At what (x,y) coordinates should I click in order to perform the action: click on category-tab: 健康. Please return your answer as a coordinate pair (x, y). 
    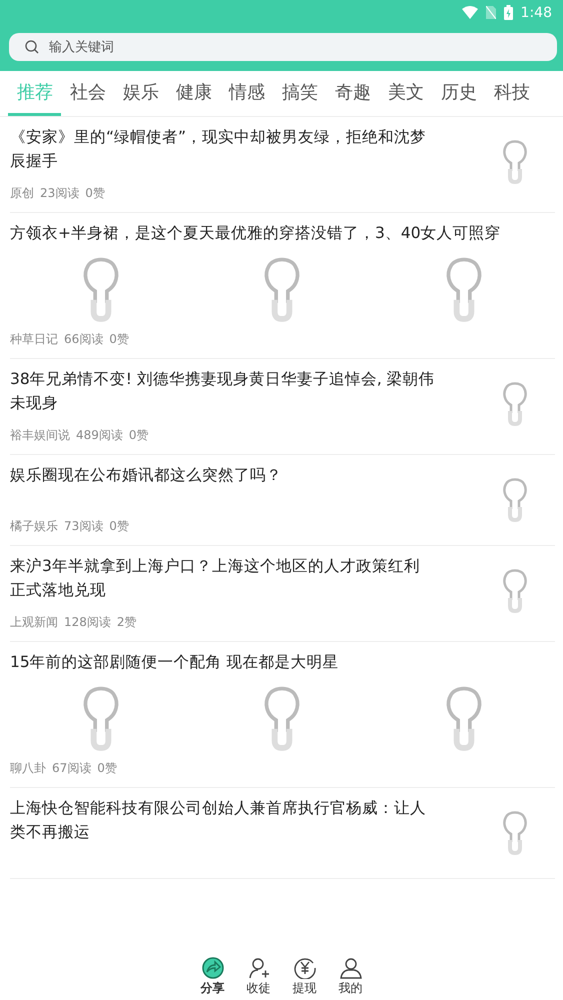
    Looking at the image, I should click on (193, 93).